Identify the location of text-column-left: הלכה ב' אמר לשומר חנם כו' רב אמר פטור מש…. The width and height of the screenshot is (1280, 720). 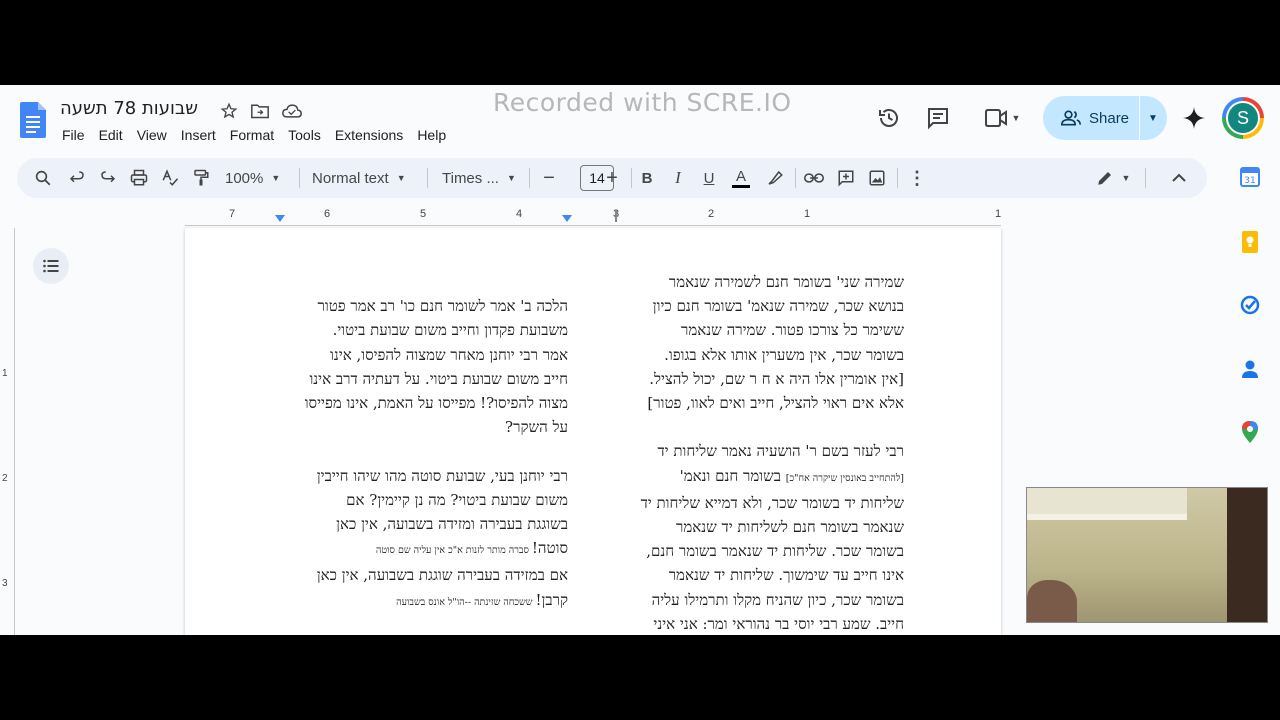
(436, 442).